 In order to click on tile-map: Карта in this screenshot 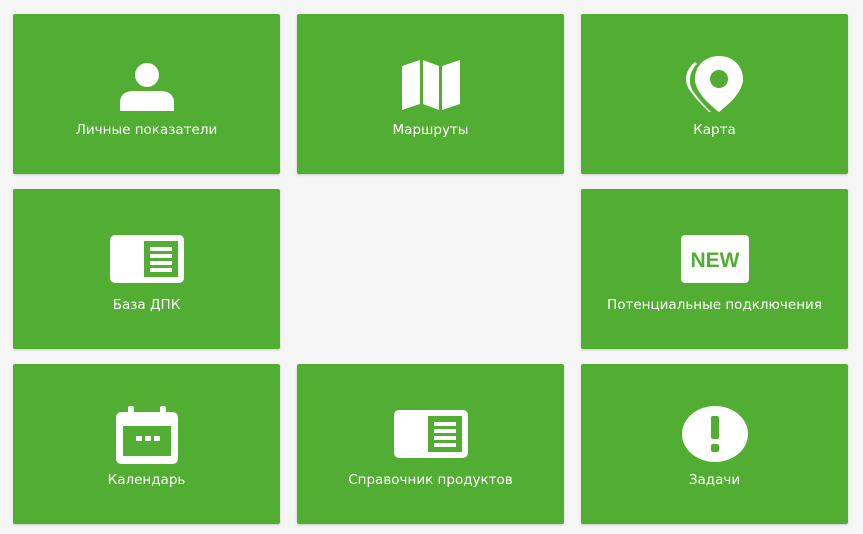, I will do `click(714, 94)`.